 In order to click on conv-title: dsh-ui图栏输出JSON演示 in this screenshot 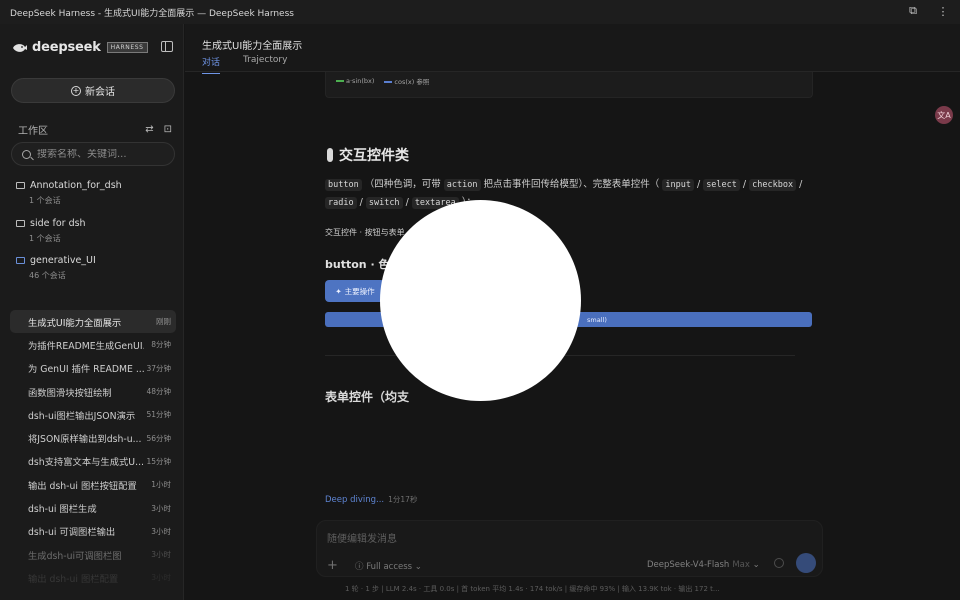, I will do `click(82, 416)`.